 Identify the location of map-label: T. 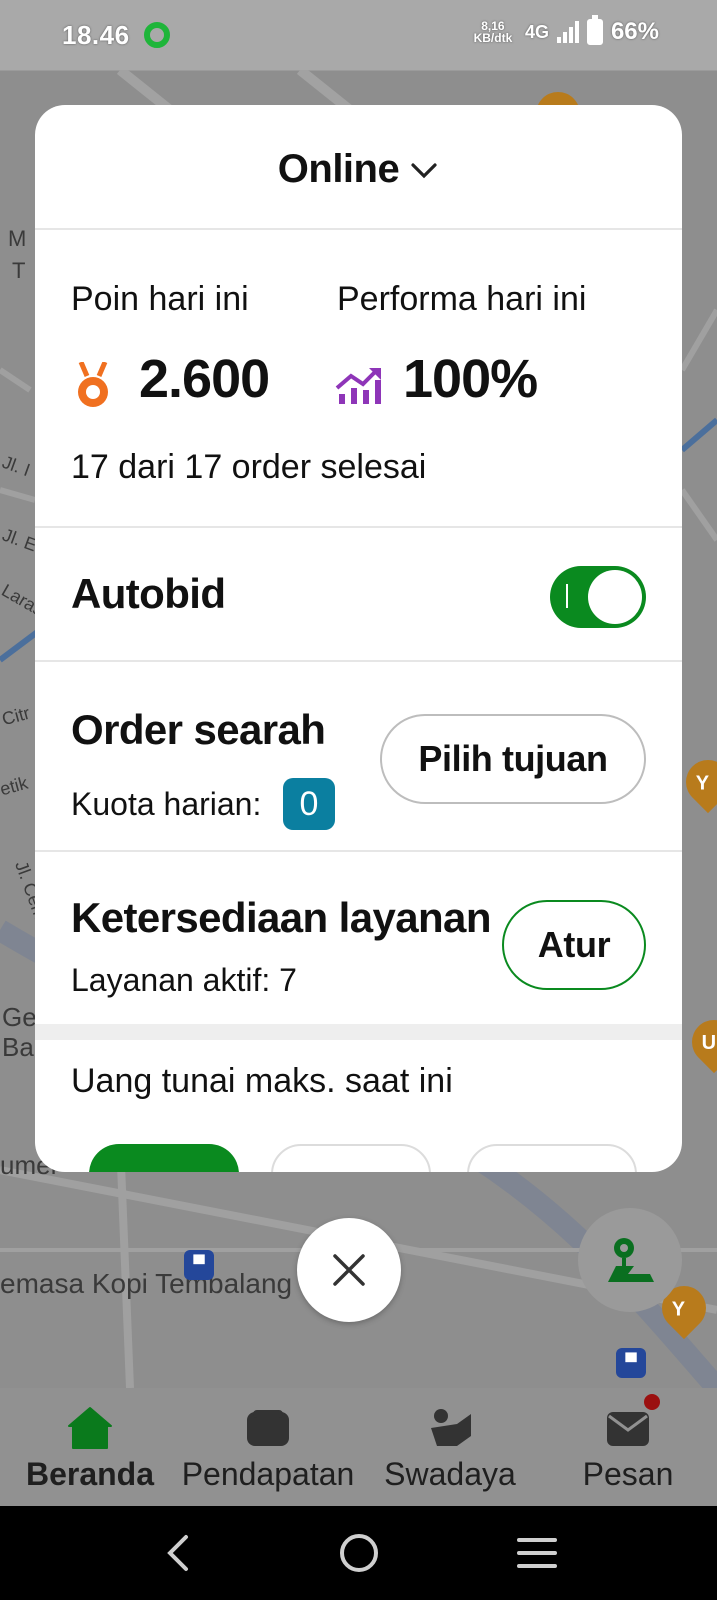
(19, 270).